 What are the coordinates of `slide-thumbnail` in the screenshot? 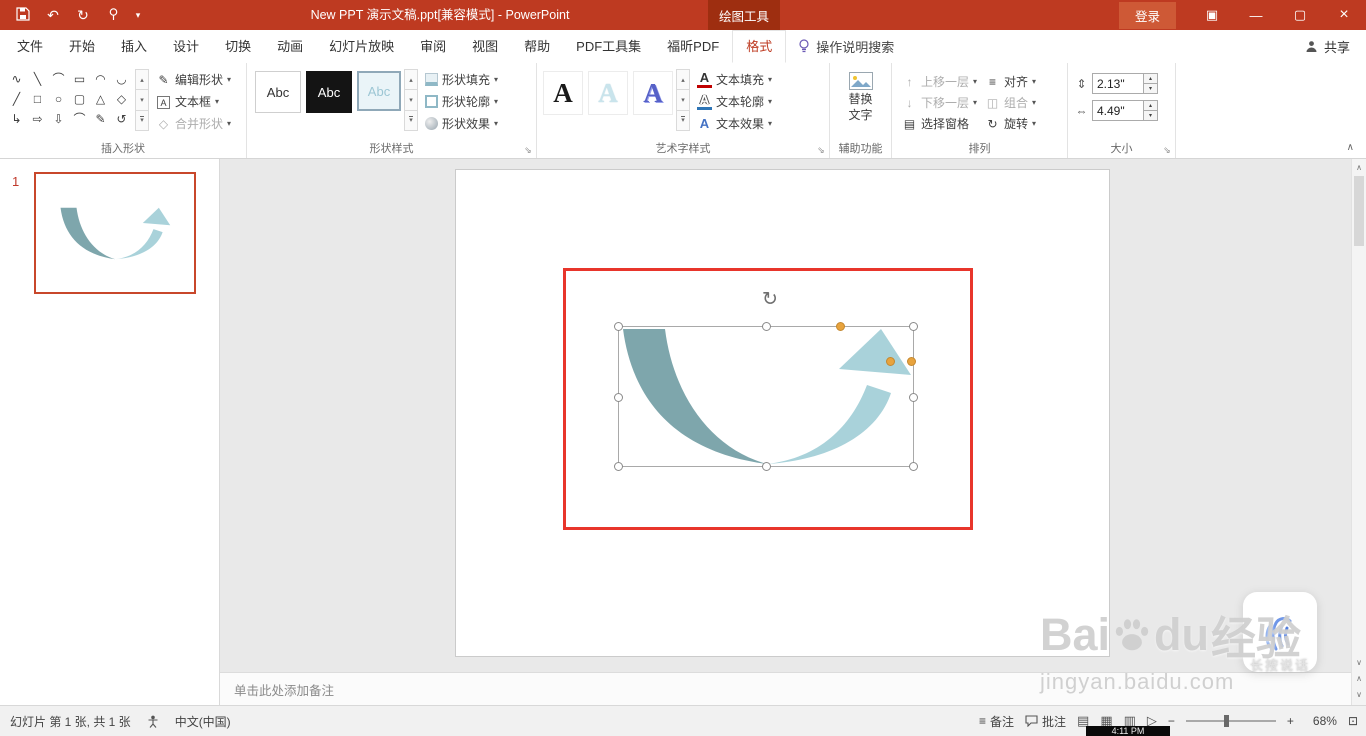 It's located at (115, 233).